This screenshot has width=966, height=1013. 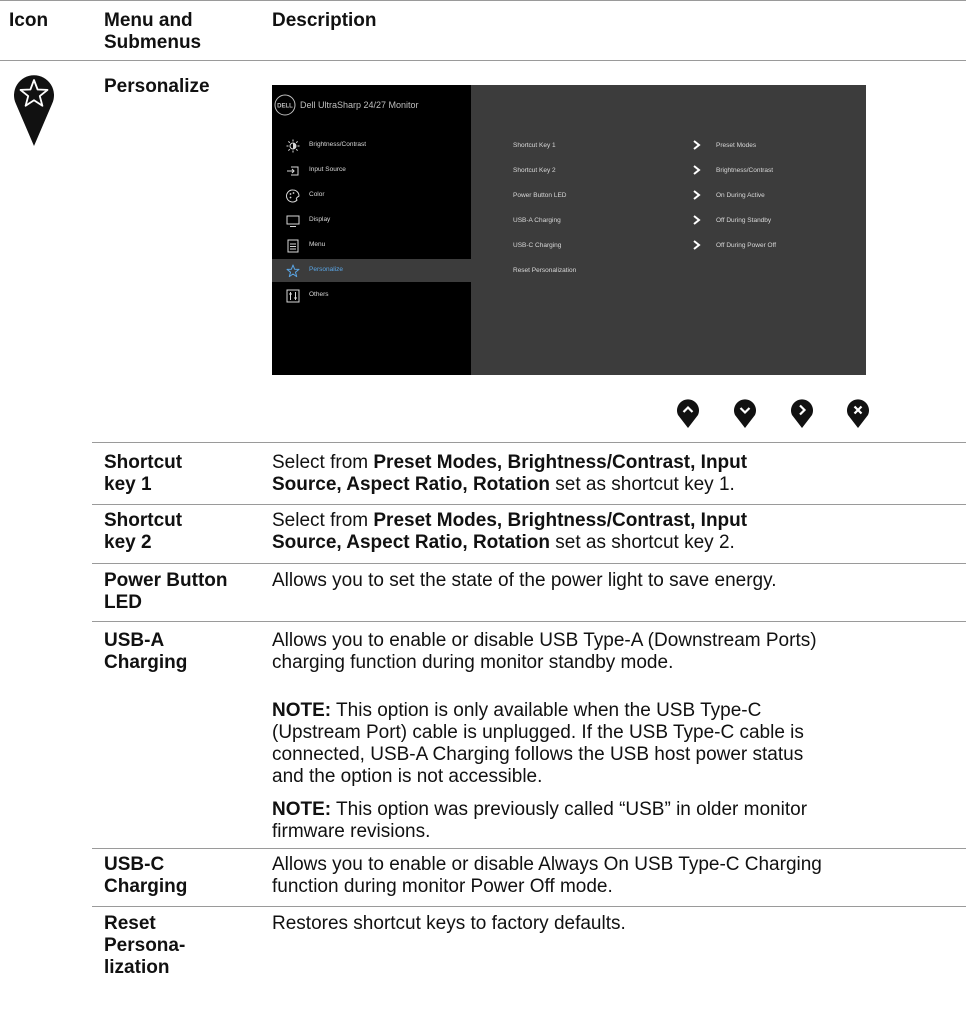 What do you see at coordinates (128, 542) in the screenshot?
I see `menu-name-line: key 2` at bounding box center [128, 542].